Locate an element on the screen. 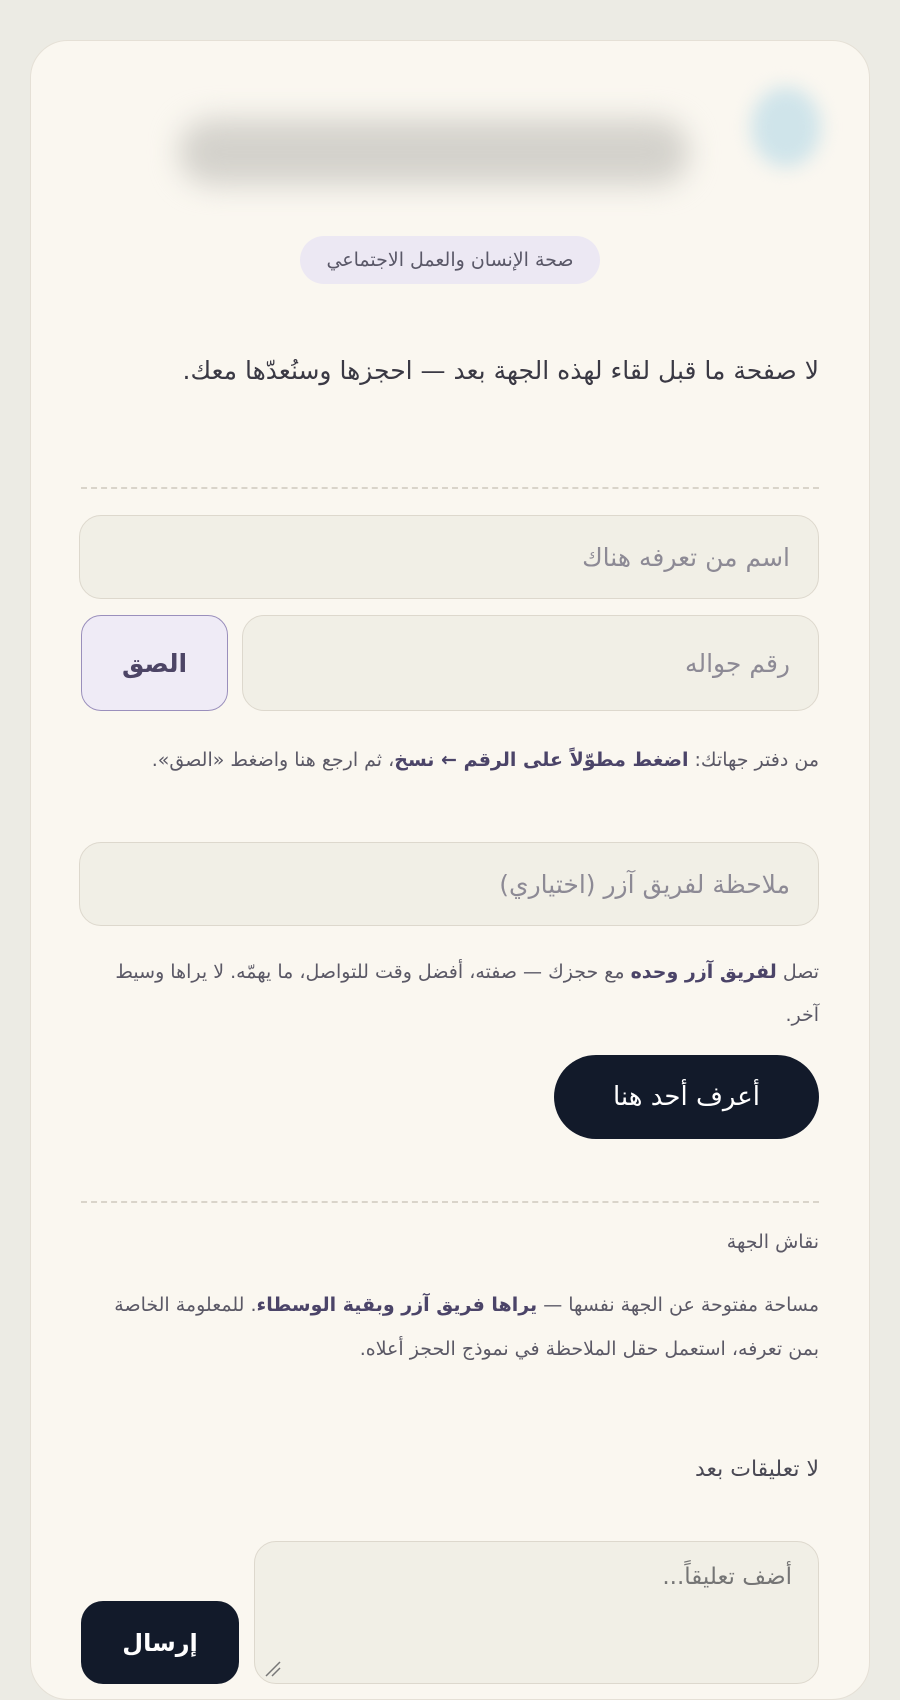  note-help-bold: لفريق آزر وحده is located at coordinates (703, 972).